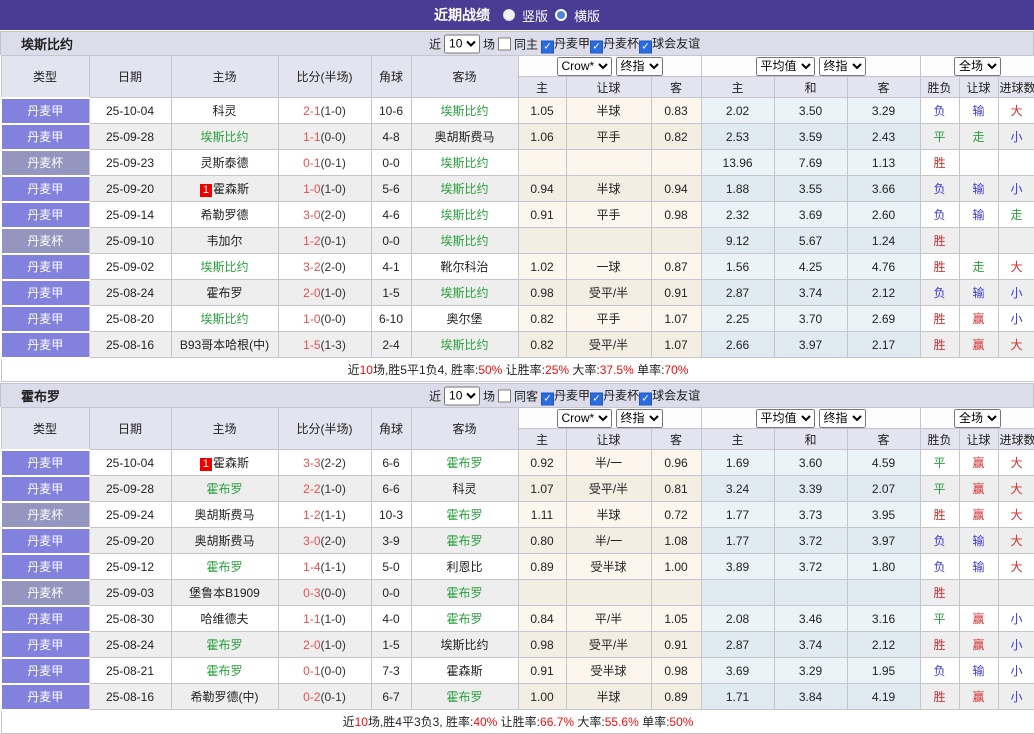 The width and height of the screenshot is (1034, 734). Describe the element at coordinates (312, 644) in the screenshot. I see `full-time-score: 2-0` at that location.